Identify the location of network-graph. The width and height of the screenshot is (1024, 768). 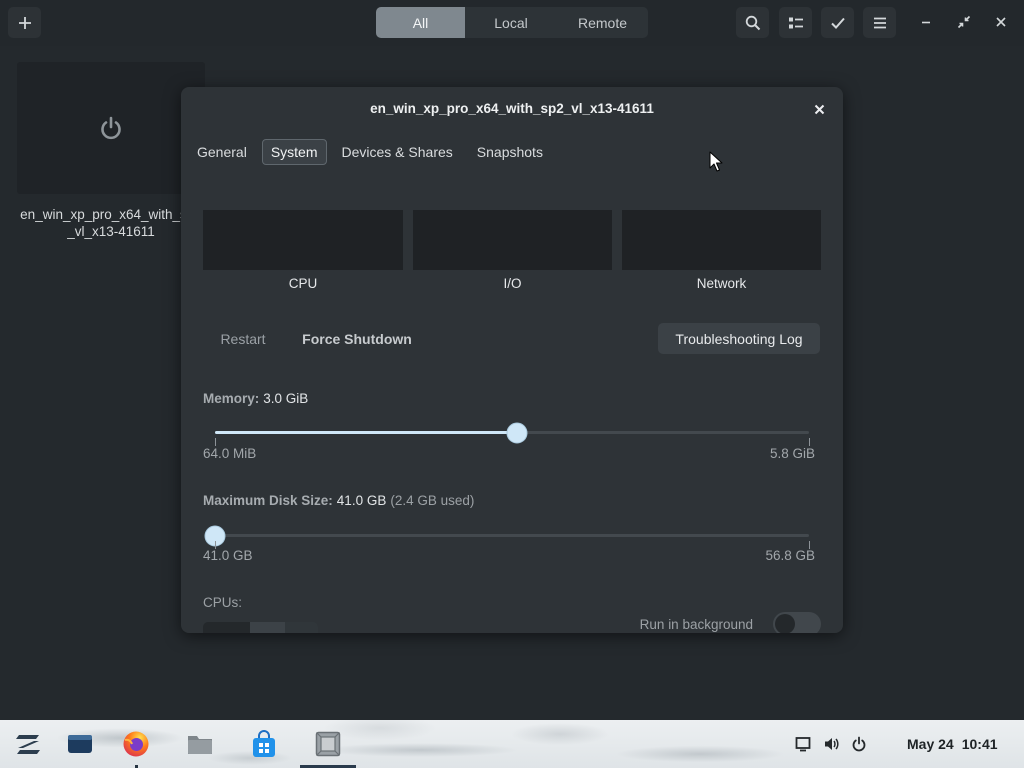
(721, 240).